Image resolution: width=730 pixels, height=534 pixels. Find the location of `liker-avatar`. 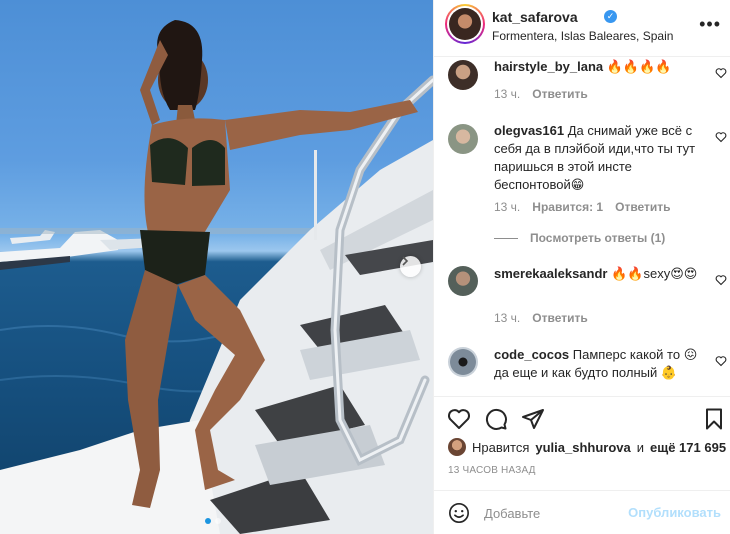

liker-avatar is located at coordinates (457, 447).